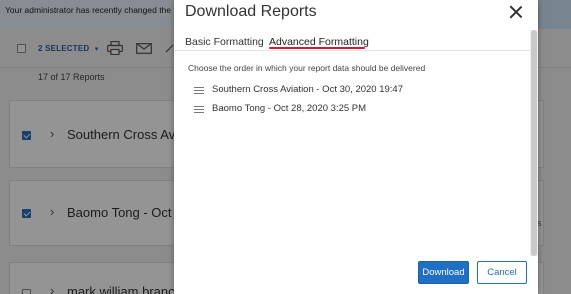 The width and height of the screenshot is (571, 294). Describe the element at coordinates (317, 48) in the screenshot. I see `active-tab-indicator` at that location.